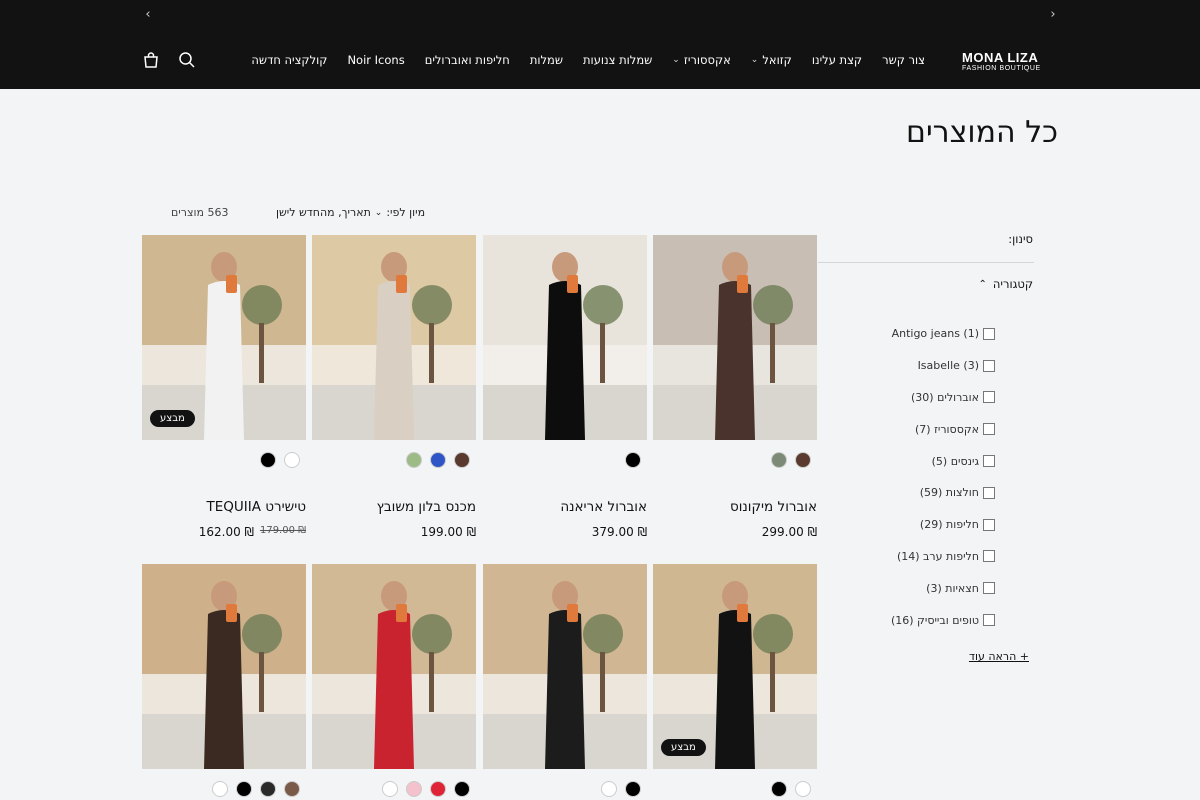  Describe the element at coordinates (619, 532) in the screenshot. I see `product-price: ₪ 379.00` at that location.